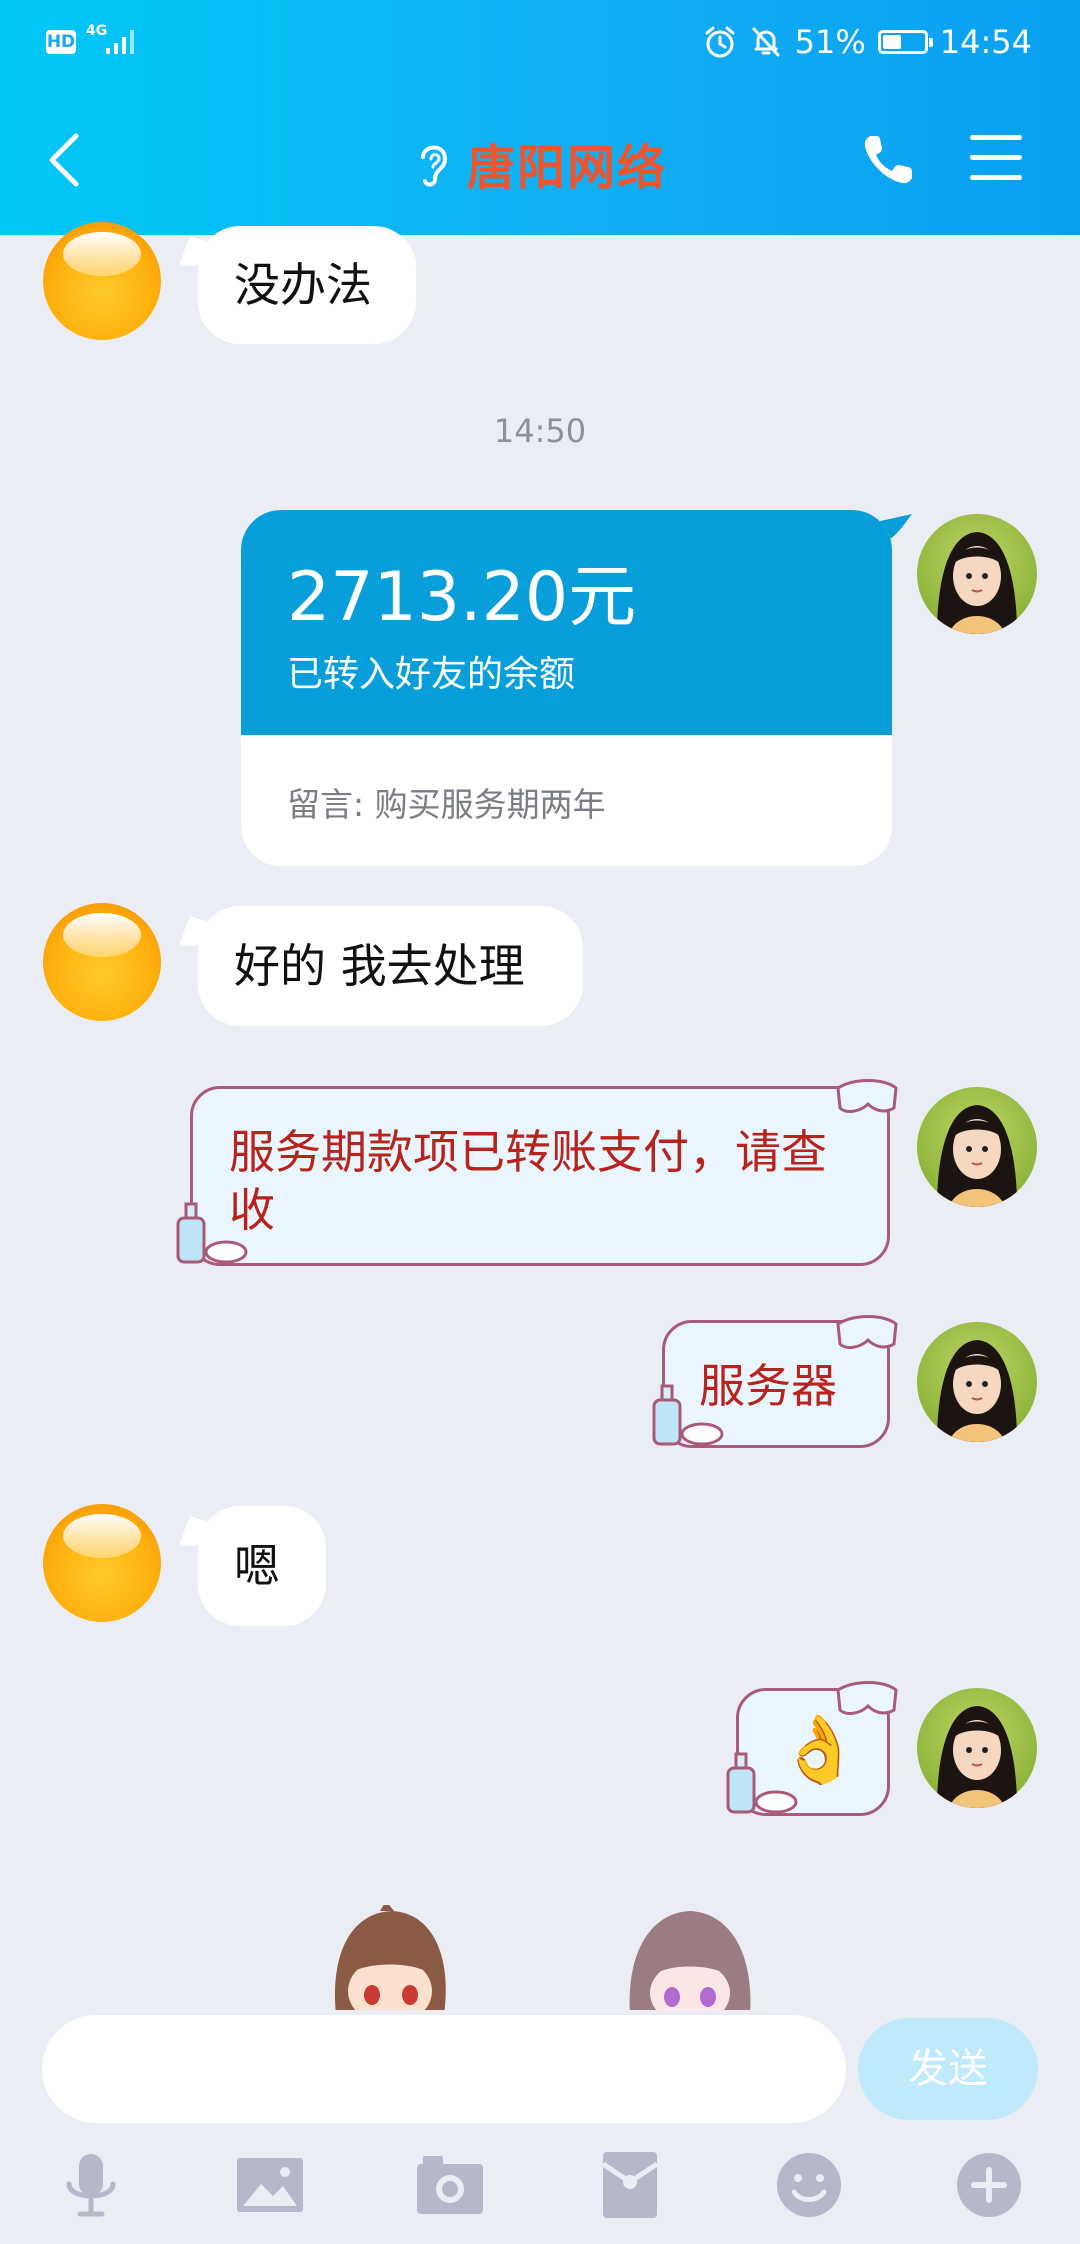  Describe the element at coordinates (390, 1960) in the screenshot. I see `boy-character-decoration-icon` at that location.